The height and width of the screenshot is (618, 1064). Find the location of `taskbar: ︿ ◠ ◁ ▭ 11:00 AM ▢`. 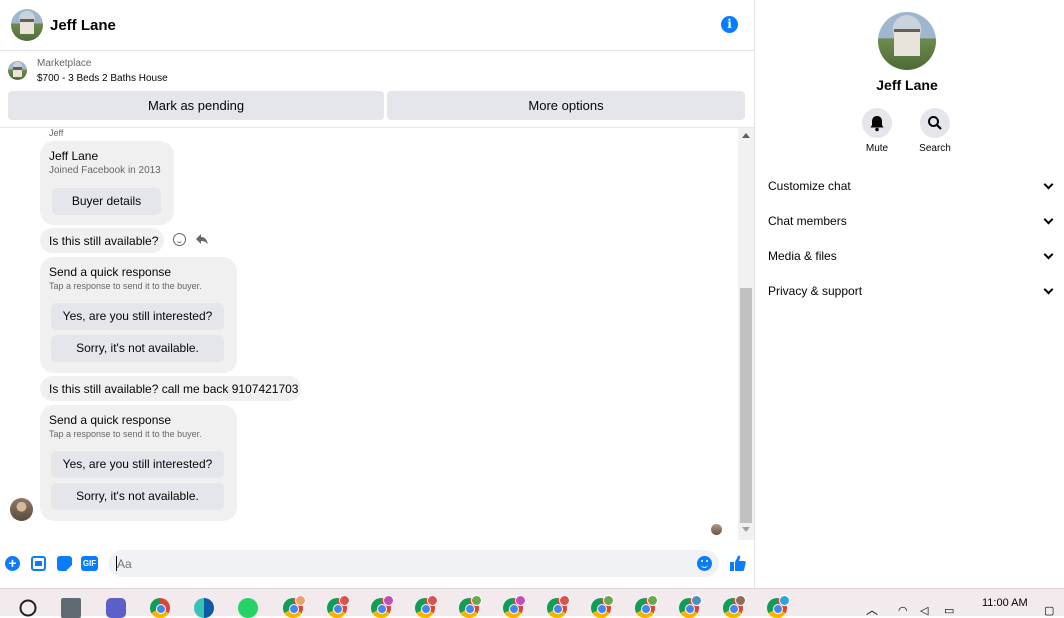

taskbar: ︿ ◠ ◁ ▭ 11:00 AM ▢ is located at coordinates (532, 603).